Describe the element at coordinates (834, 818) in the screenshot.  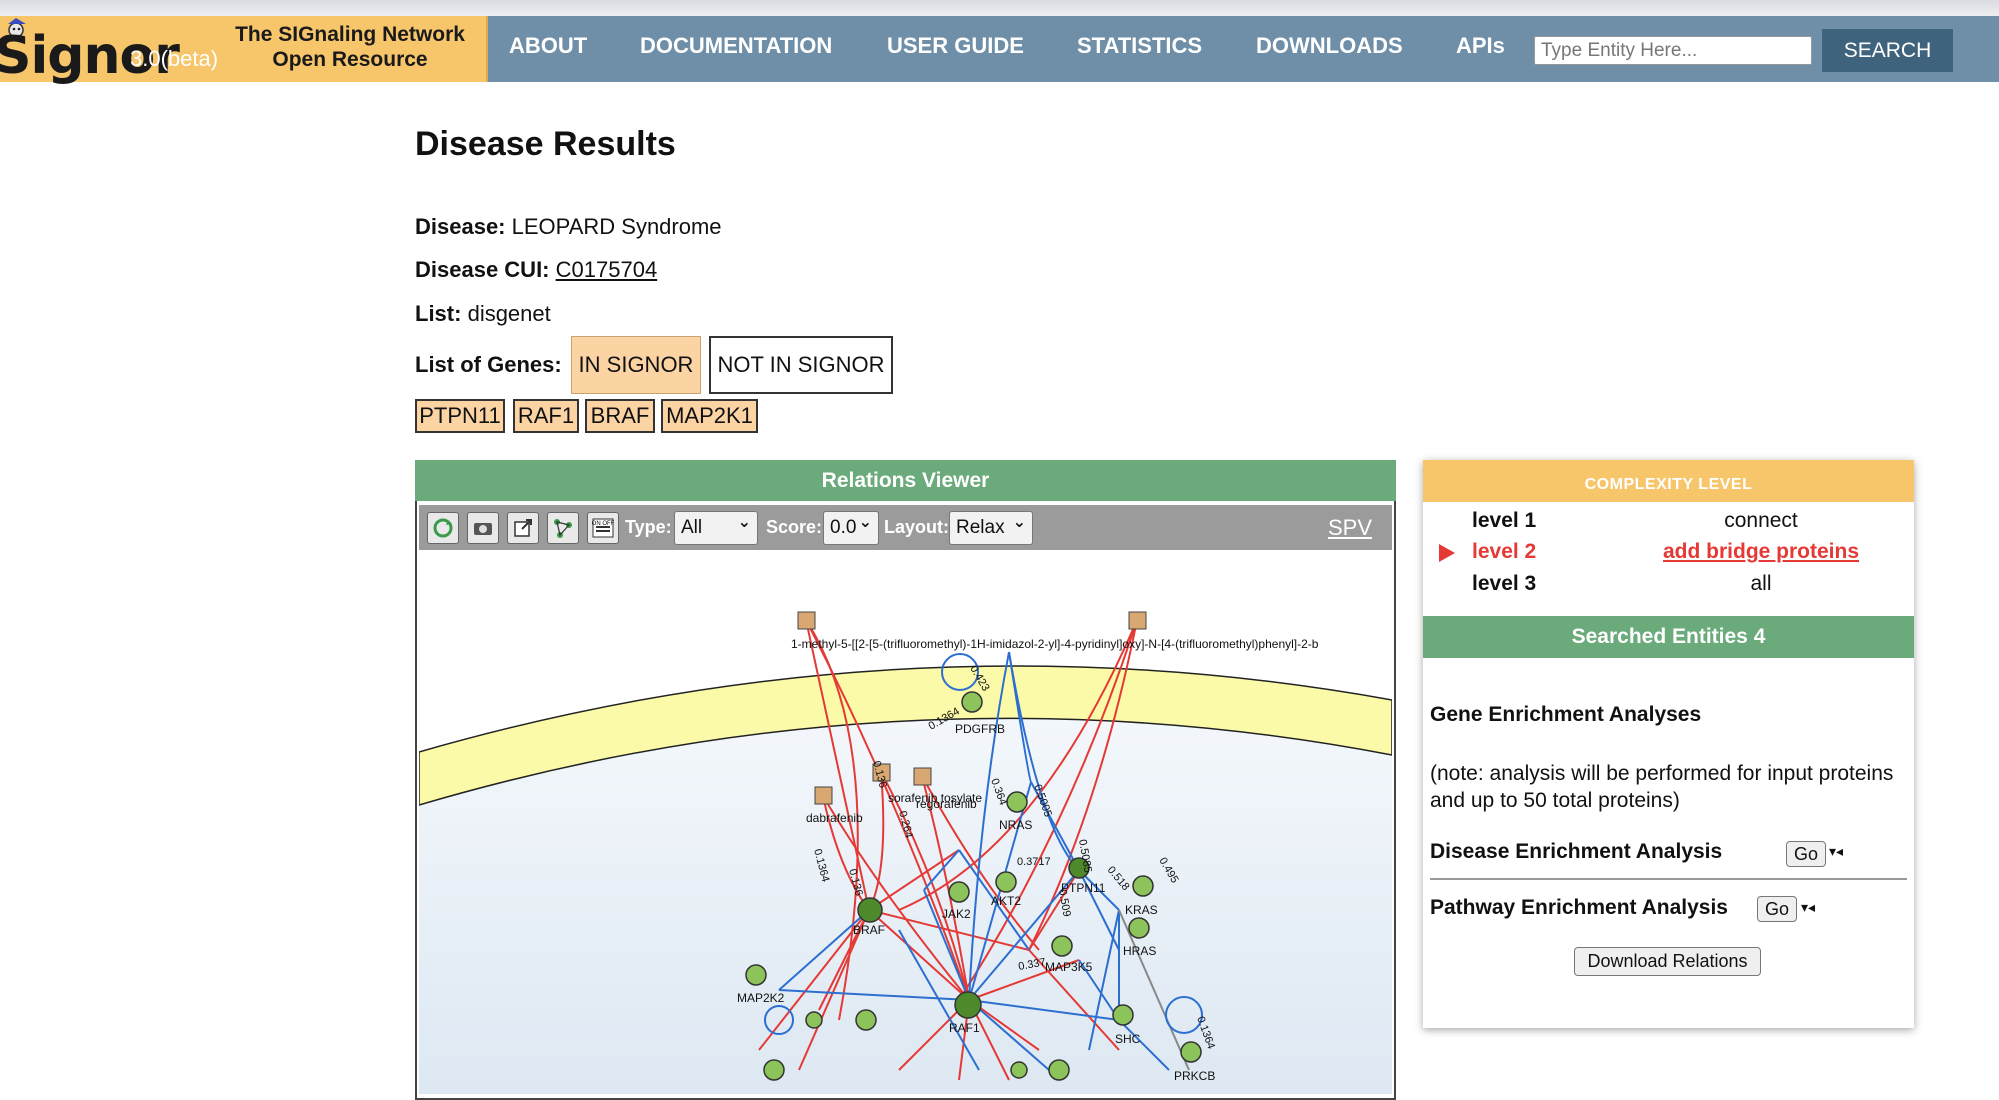
I see `label-dabrafenib: dabrafenib` at that location.